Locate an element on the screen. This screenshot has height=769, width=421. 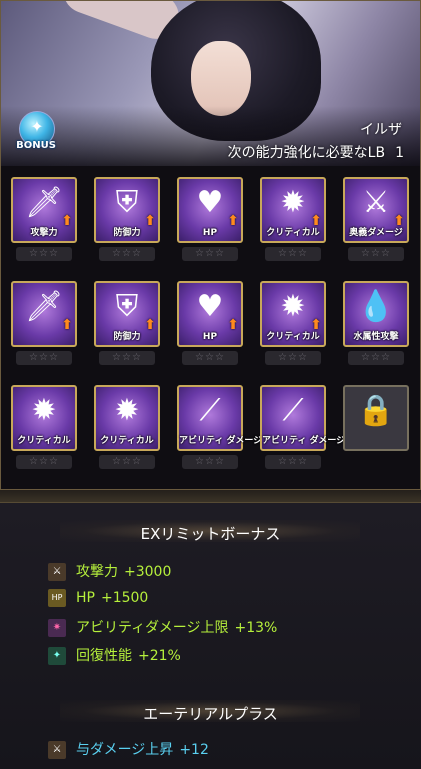
lb-requirement-value: 1 is located at coordinates (399, 153).